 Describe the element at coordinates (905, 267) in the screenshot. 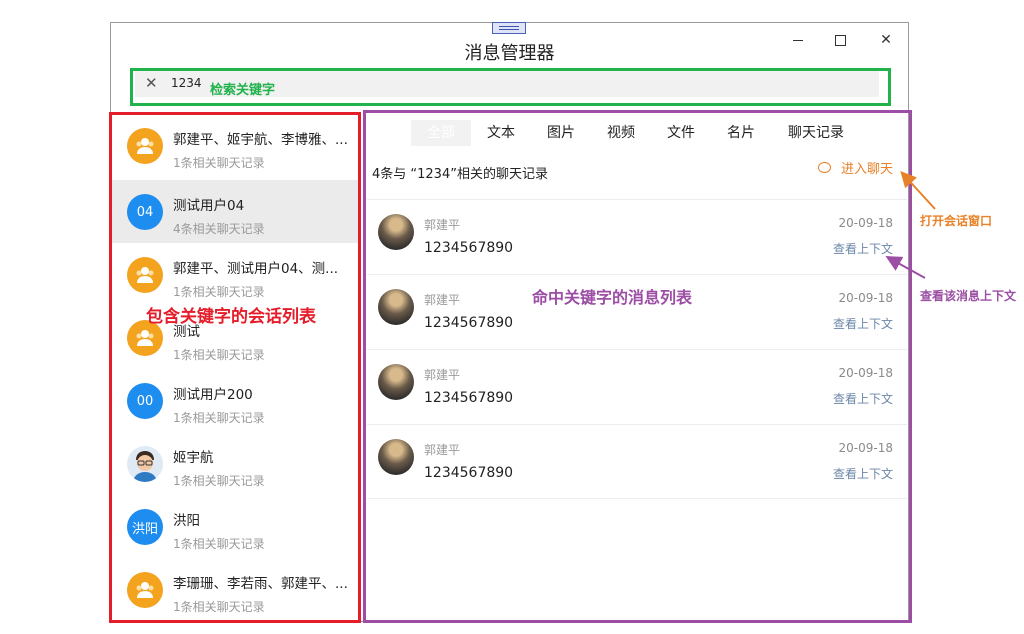

I see `context-arrow` at that location.